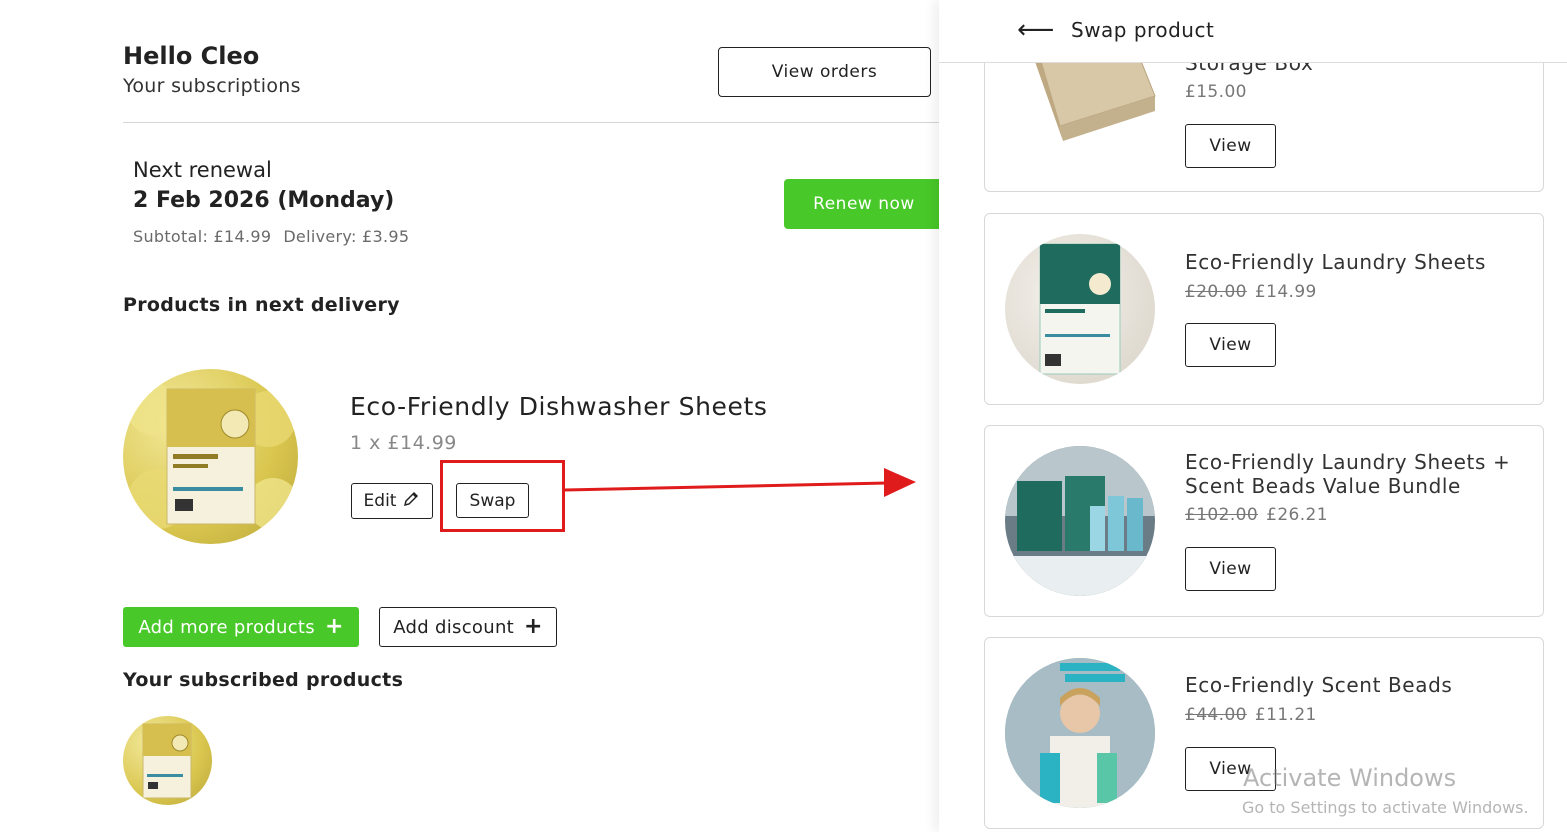 The width and height of the screenshot is (1567, 832). I want to click on next-renewal-date: 2 Feb 2026 (Monday), so click(264, 200).